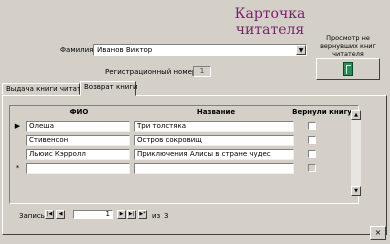 Image resolution: width=390 pixels, height=244 pixels. Describe the element at coordinates (78, 126) in the screenshot. I see `fio-cell: Олеша` at that location.